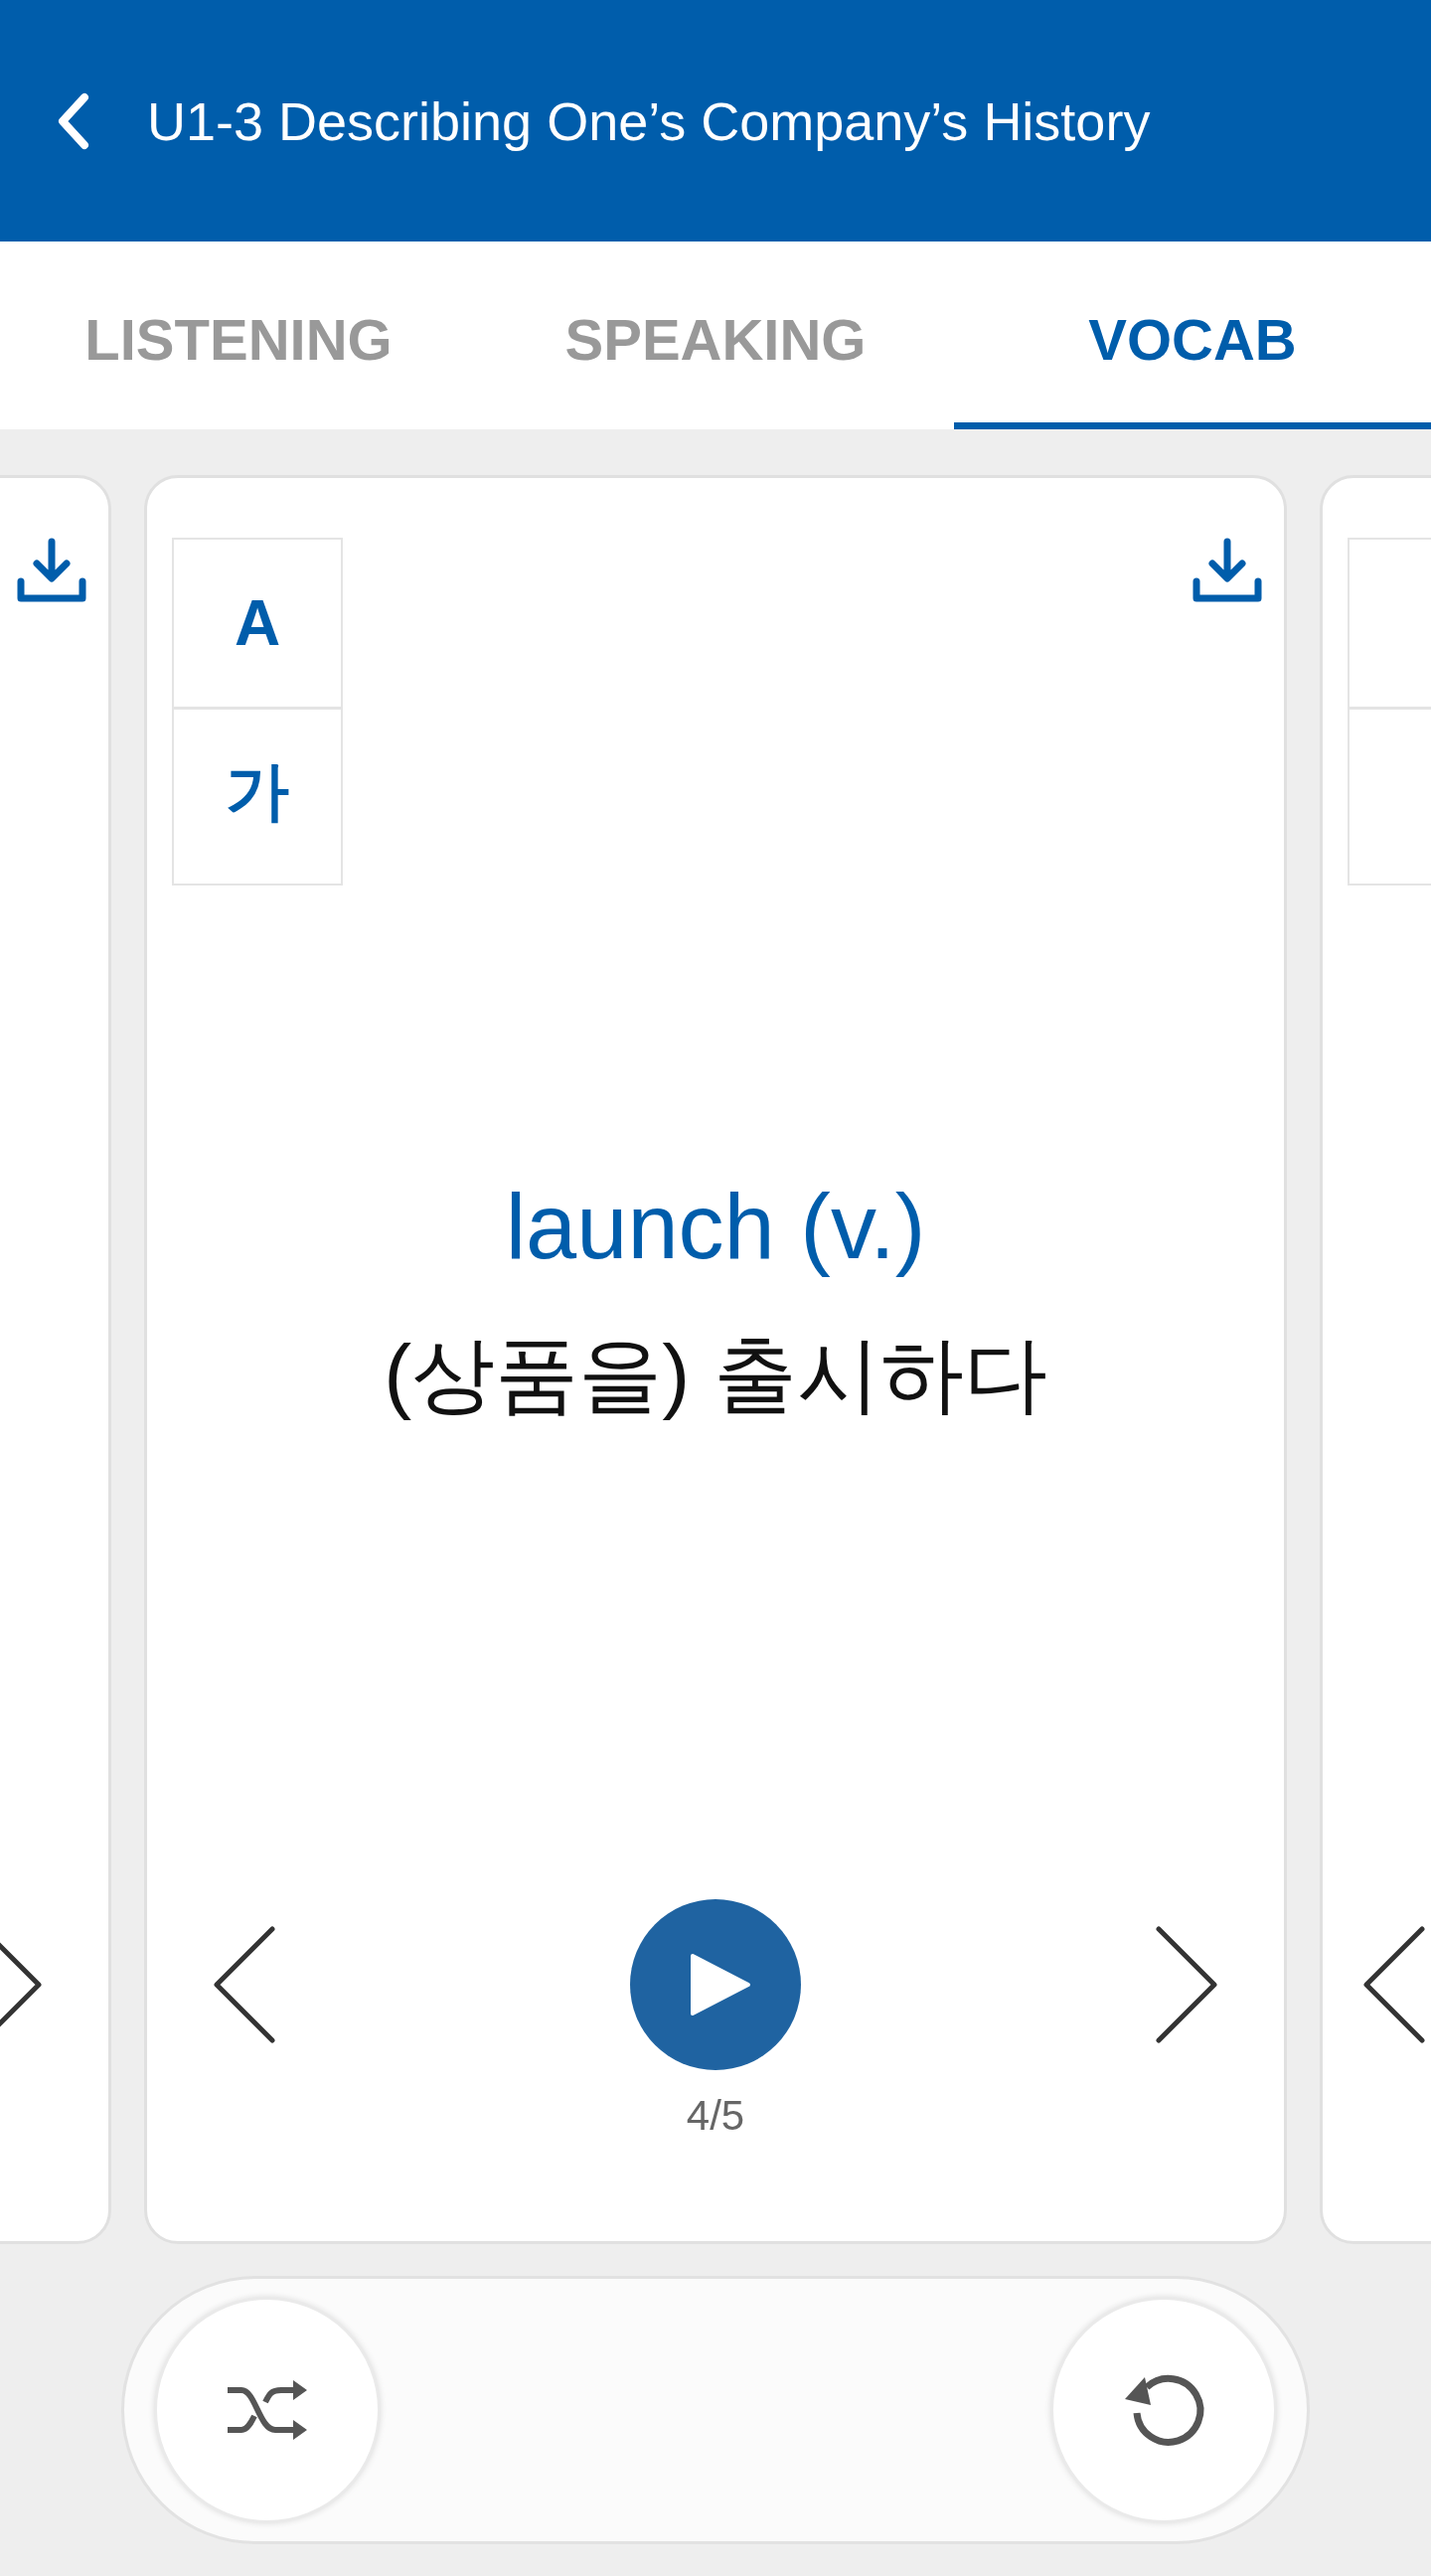  What do you see at coordinates (715, 1374) in the screenshot?
I see `word-meaning: (상품을) 출시하다` at bounding box center [715, 1374].